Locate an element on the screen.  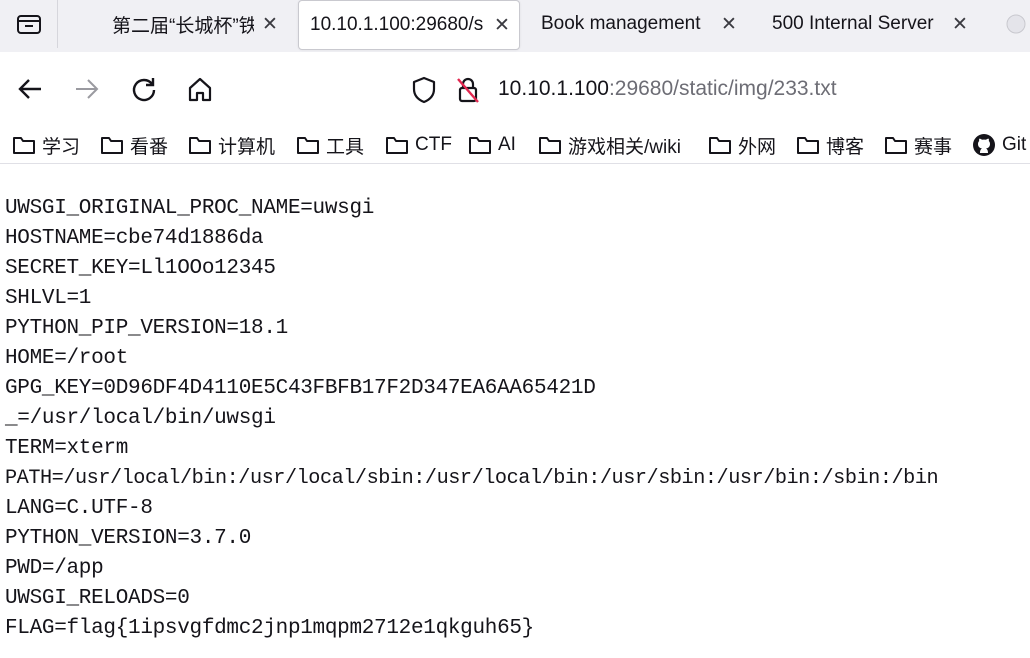
bookmark-label: CTF is located at coordinates (433, 144).